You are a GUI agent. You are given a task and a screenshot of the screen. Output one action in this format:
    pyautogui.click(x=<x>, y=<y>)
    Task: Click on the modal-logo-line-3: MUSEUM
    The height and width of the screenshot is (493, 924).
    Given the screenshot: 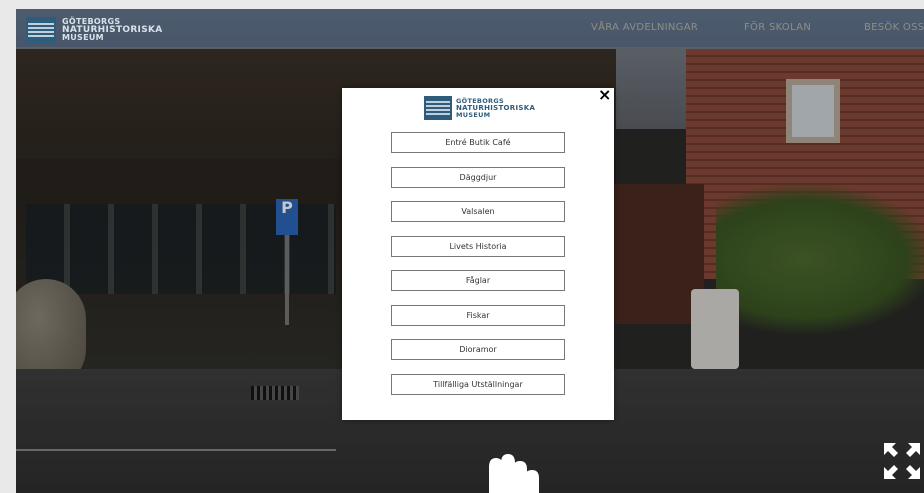 What is the action you would take?
    pyautogui.click(x=473, y=114)
    